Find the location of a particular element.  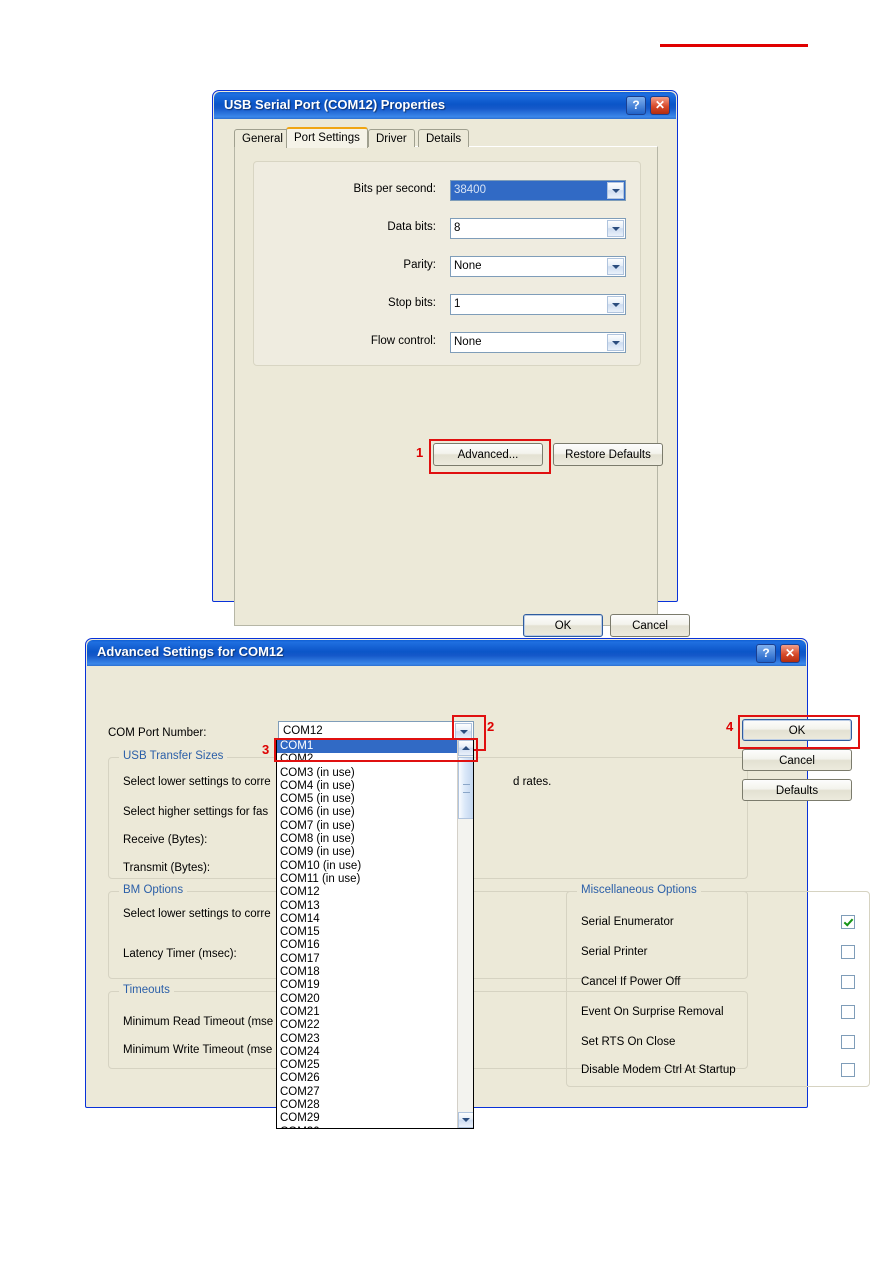

misc-option-row: Disable Modem Ctrl At Startup is located at coordinates (719, 1072).